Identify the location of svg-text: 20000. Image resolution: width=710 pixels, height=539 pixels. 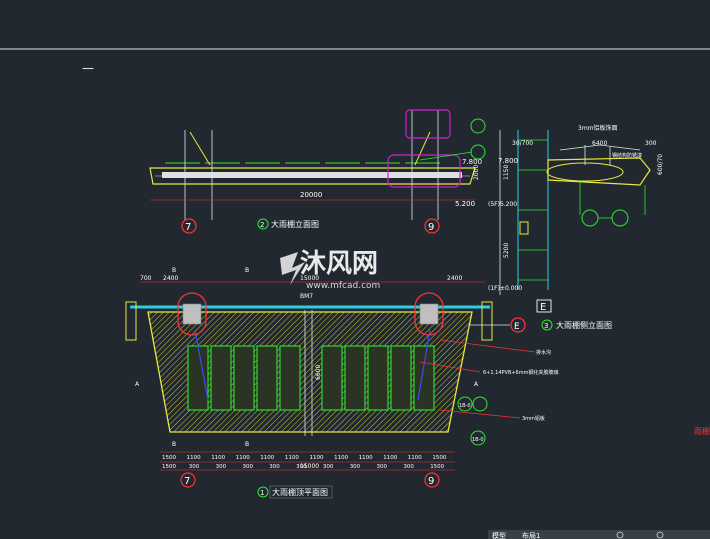
(311, 195).